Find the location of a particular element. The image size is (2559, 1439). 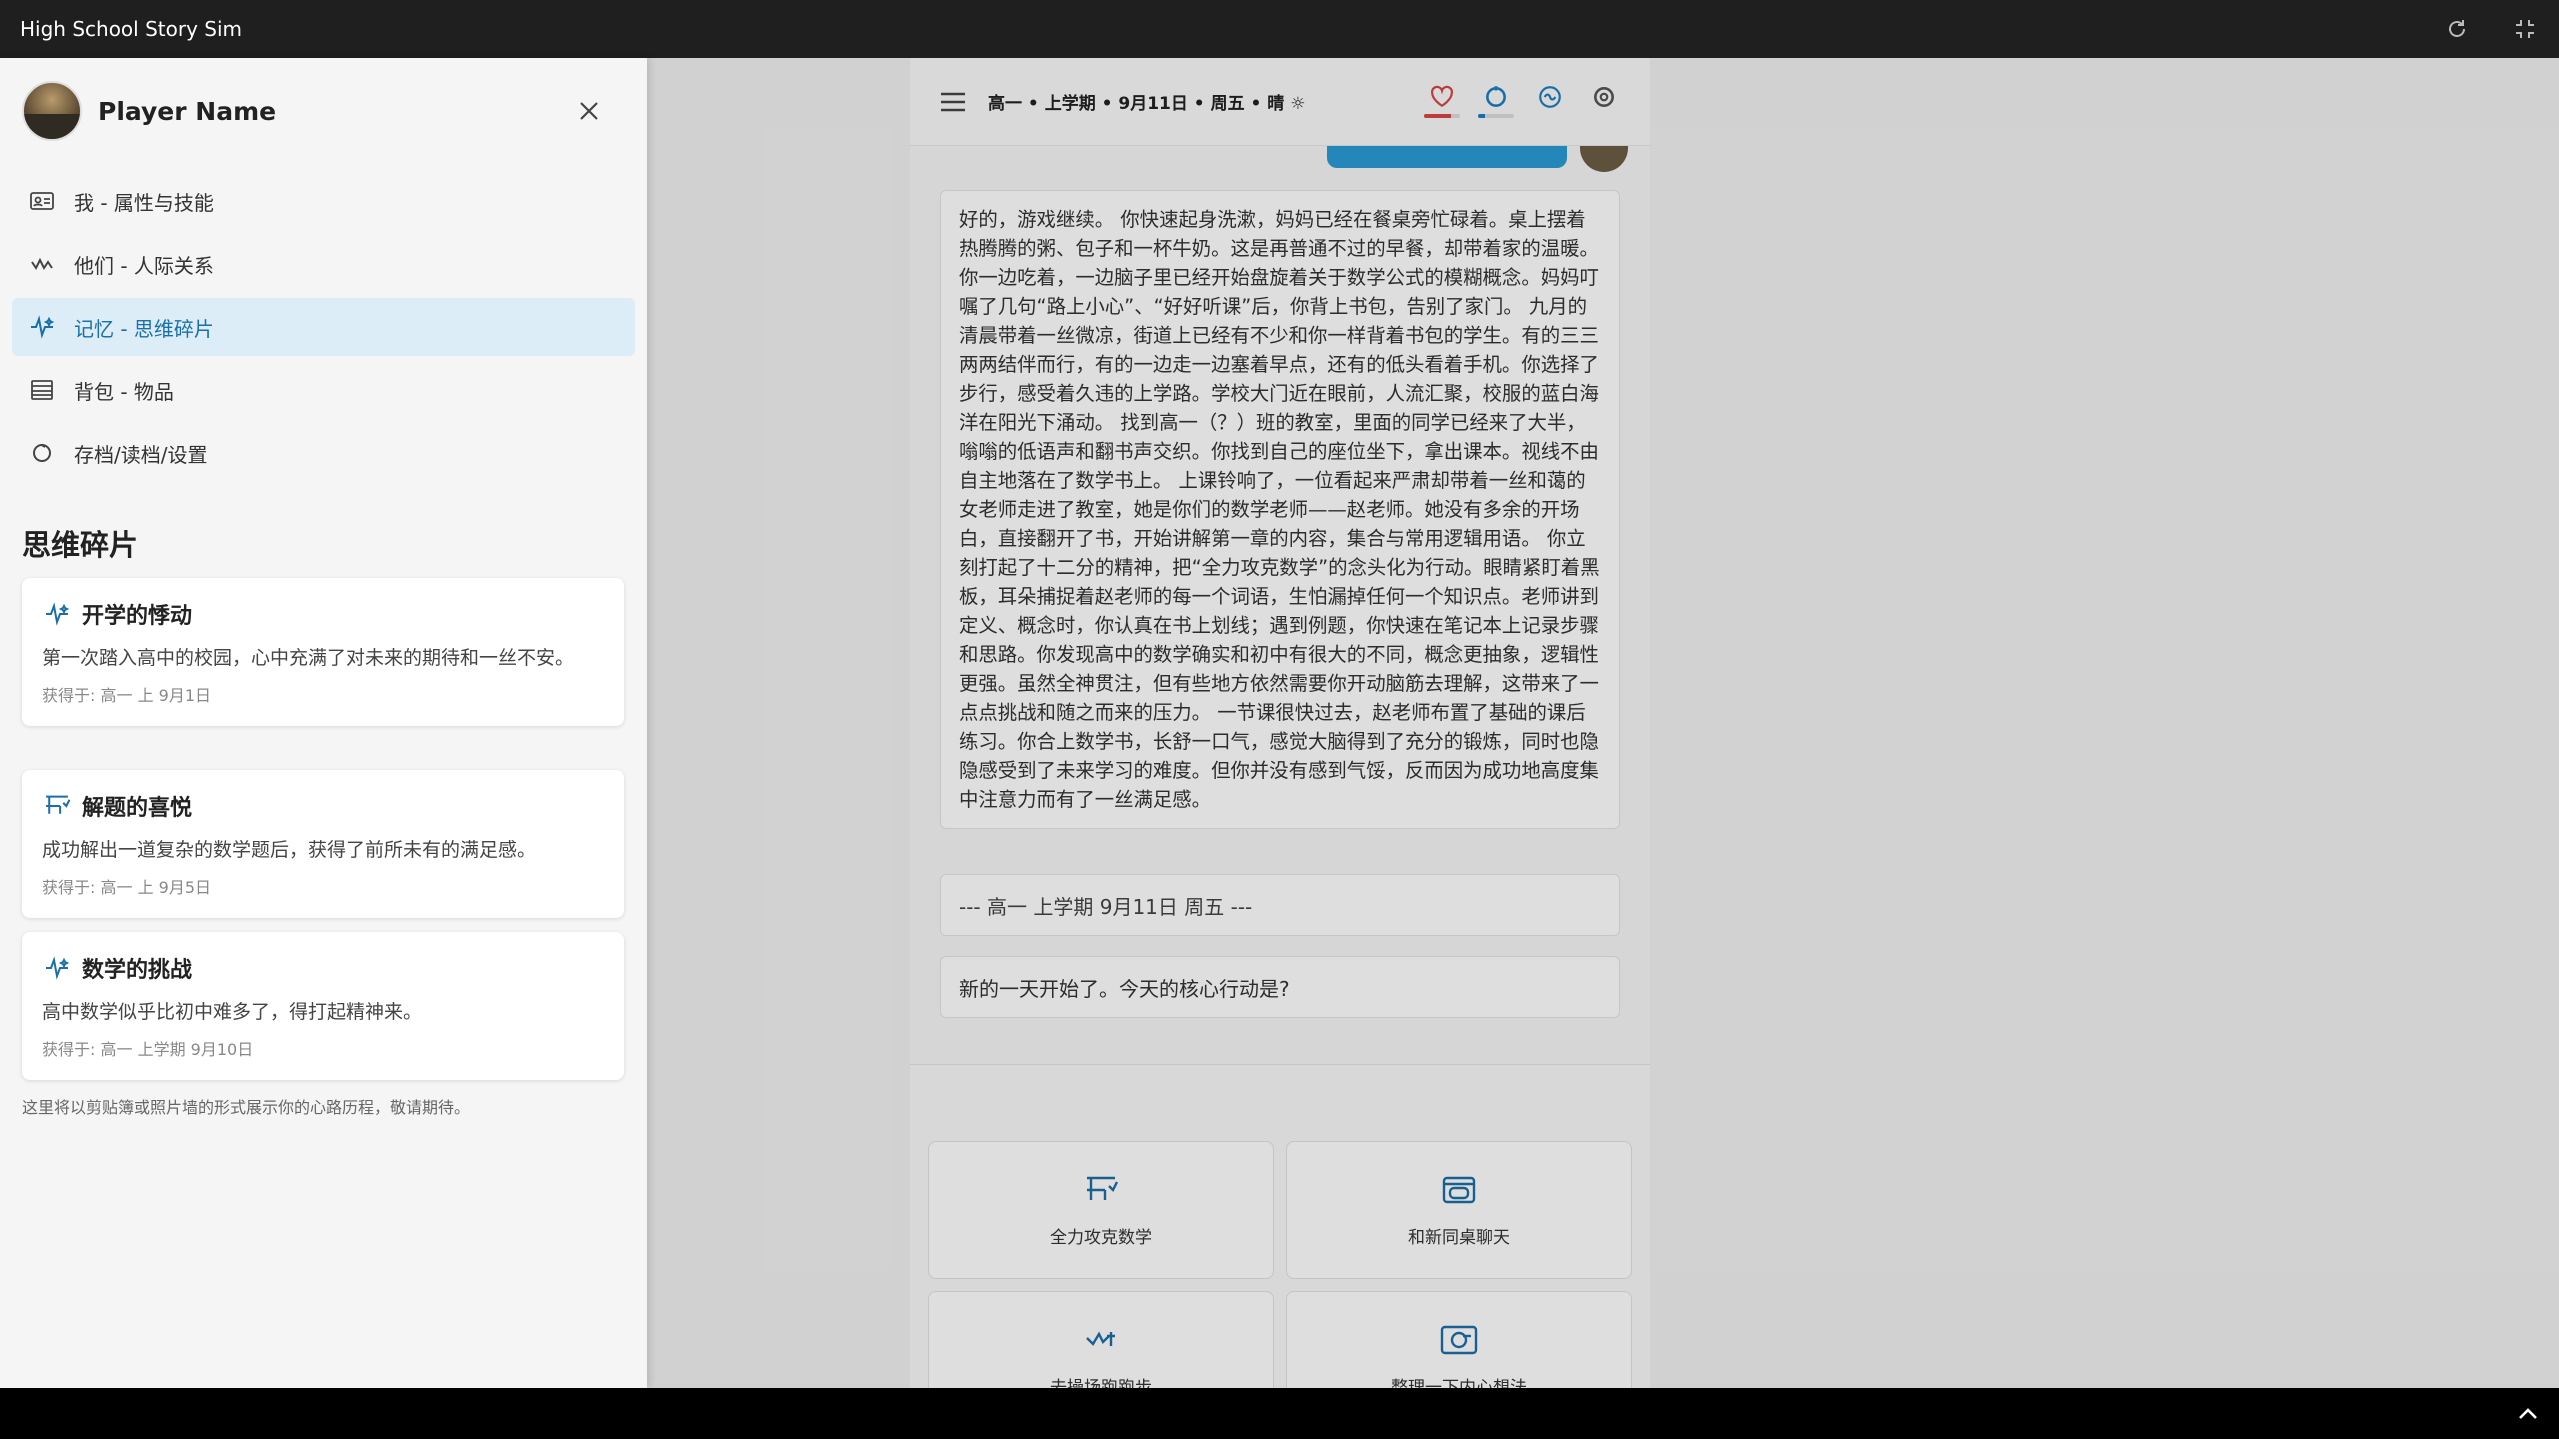

nav-label: 背包 - 物品 is located at coordinates (124, 391).